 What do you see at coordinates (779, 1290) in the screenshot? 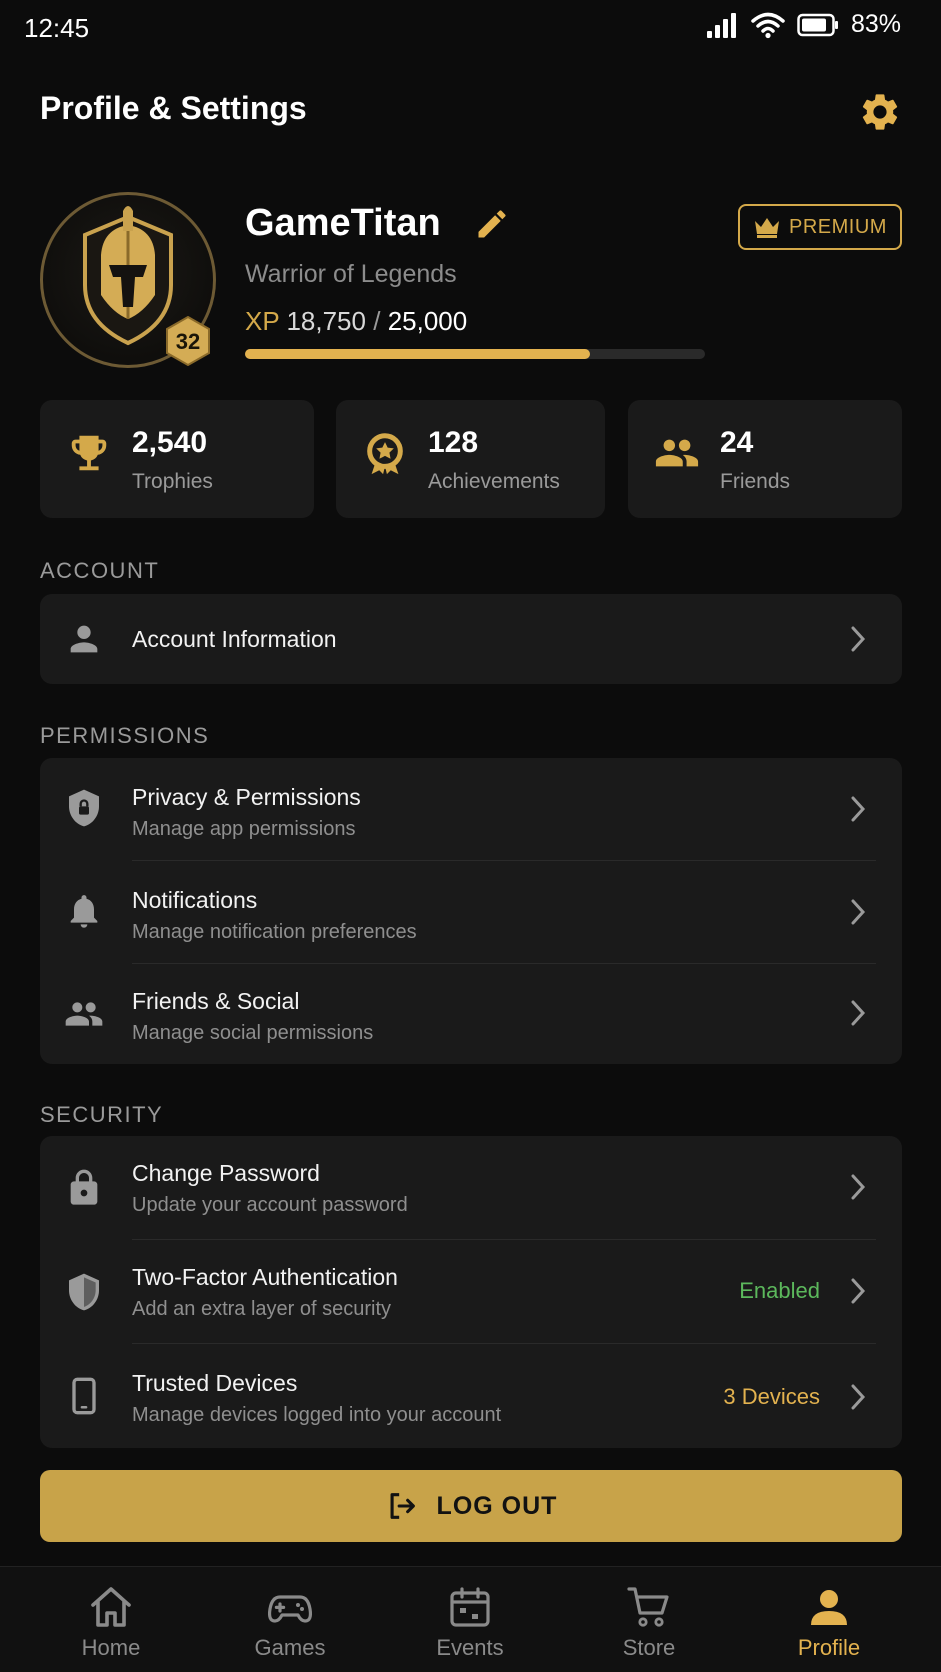
I see `status-badge-enabled: Enabled` at bounding box center [779, 1290].